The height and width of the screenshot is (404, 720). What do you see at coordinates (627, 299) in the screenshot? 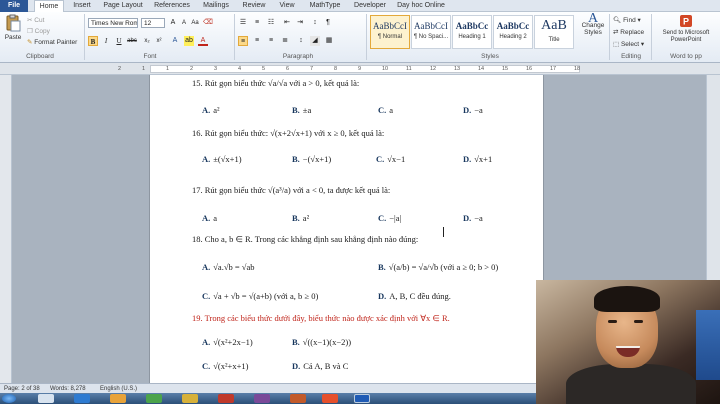
I see `presenter-hair` at bounding box center [627, 299].